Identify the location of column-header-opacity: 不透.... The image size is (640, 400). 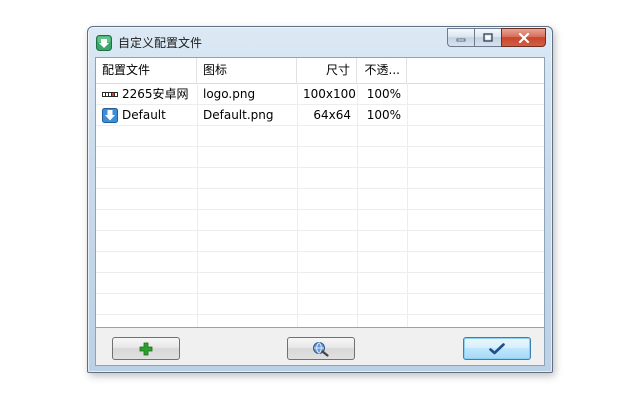
(382, 70).